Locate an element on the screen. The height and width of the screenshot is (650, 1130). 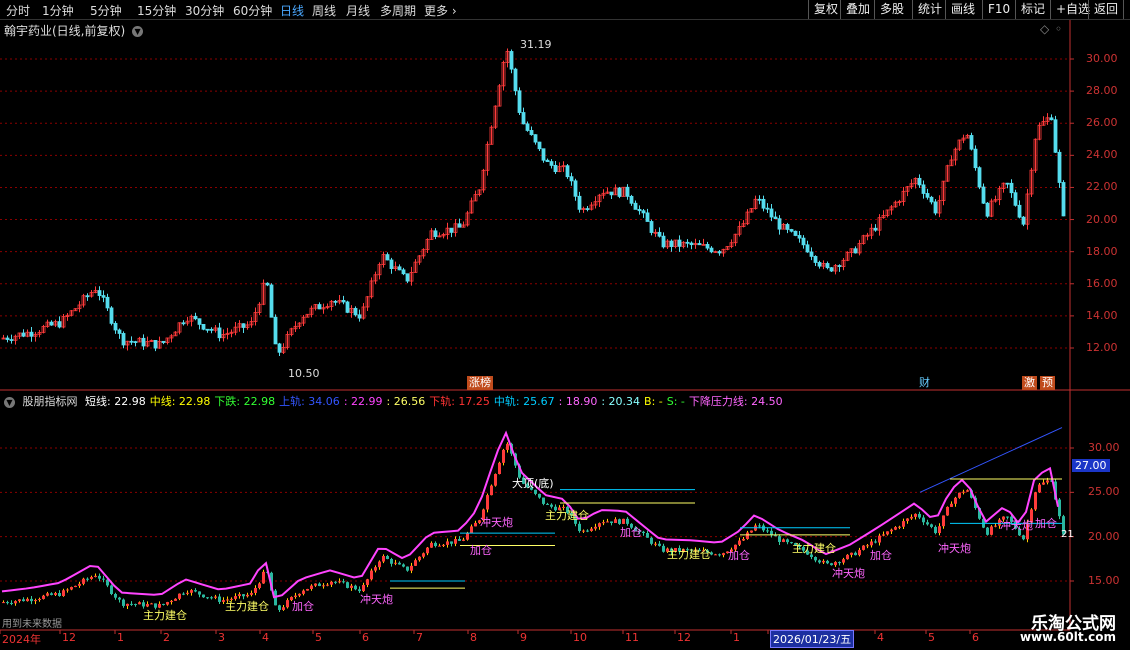
main-y-tick: 18.00 is located at coordinates (1102, 251).